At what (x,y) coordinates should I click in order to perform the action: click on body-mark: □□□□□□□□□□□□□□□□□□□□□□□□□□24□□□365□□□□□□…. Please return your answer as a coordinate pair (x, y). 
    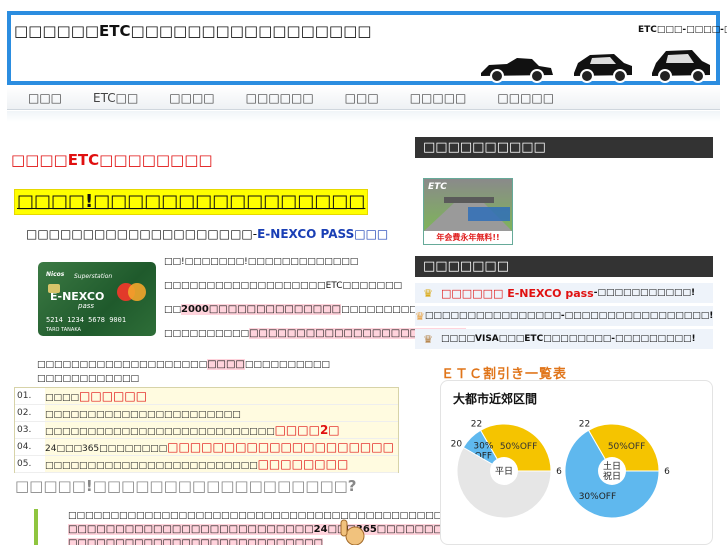
    Looking at the image, I should click on (255, 529).